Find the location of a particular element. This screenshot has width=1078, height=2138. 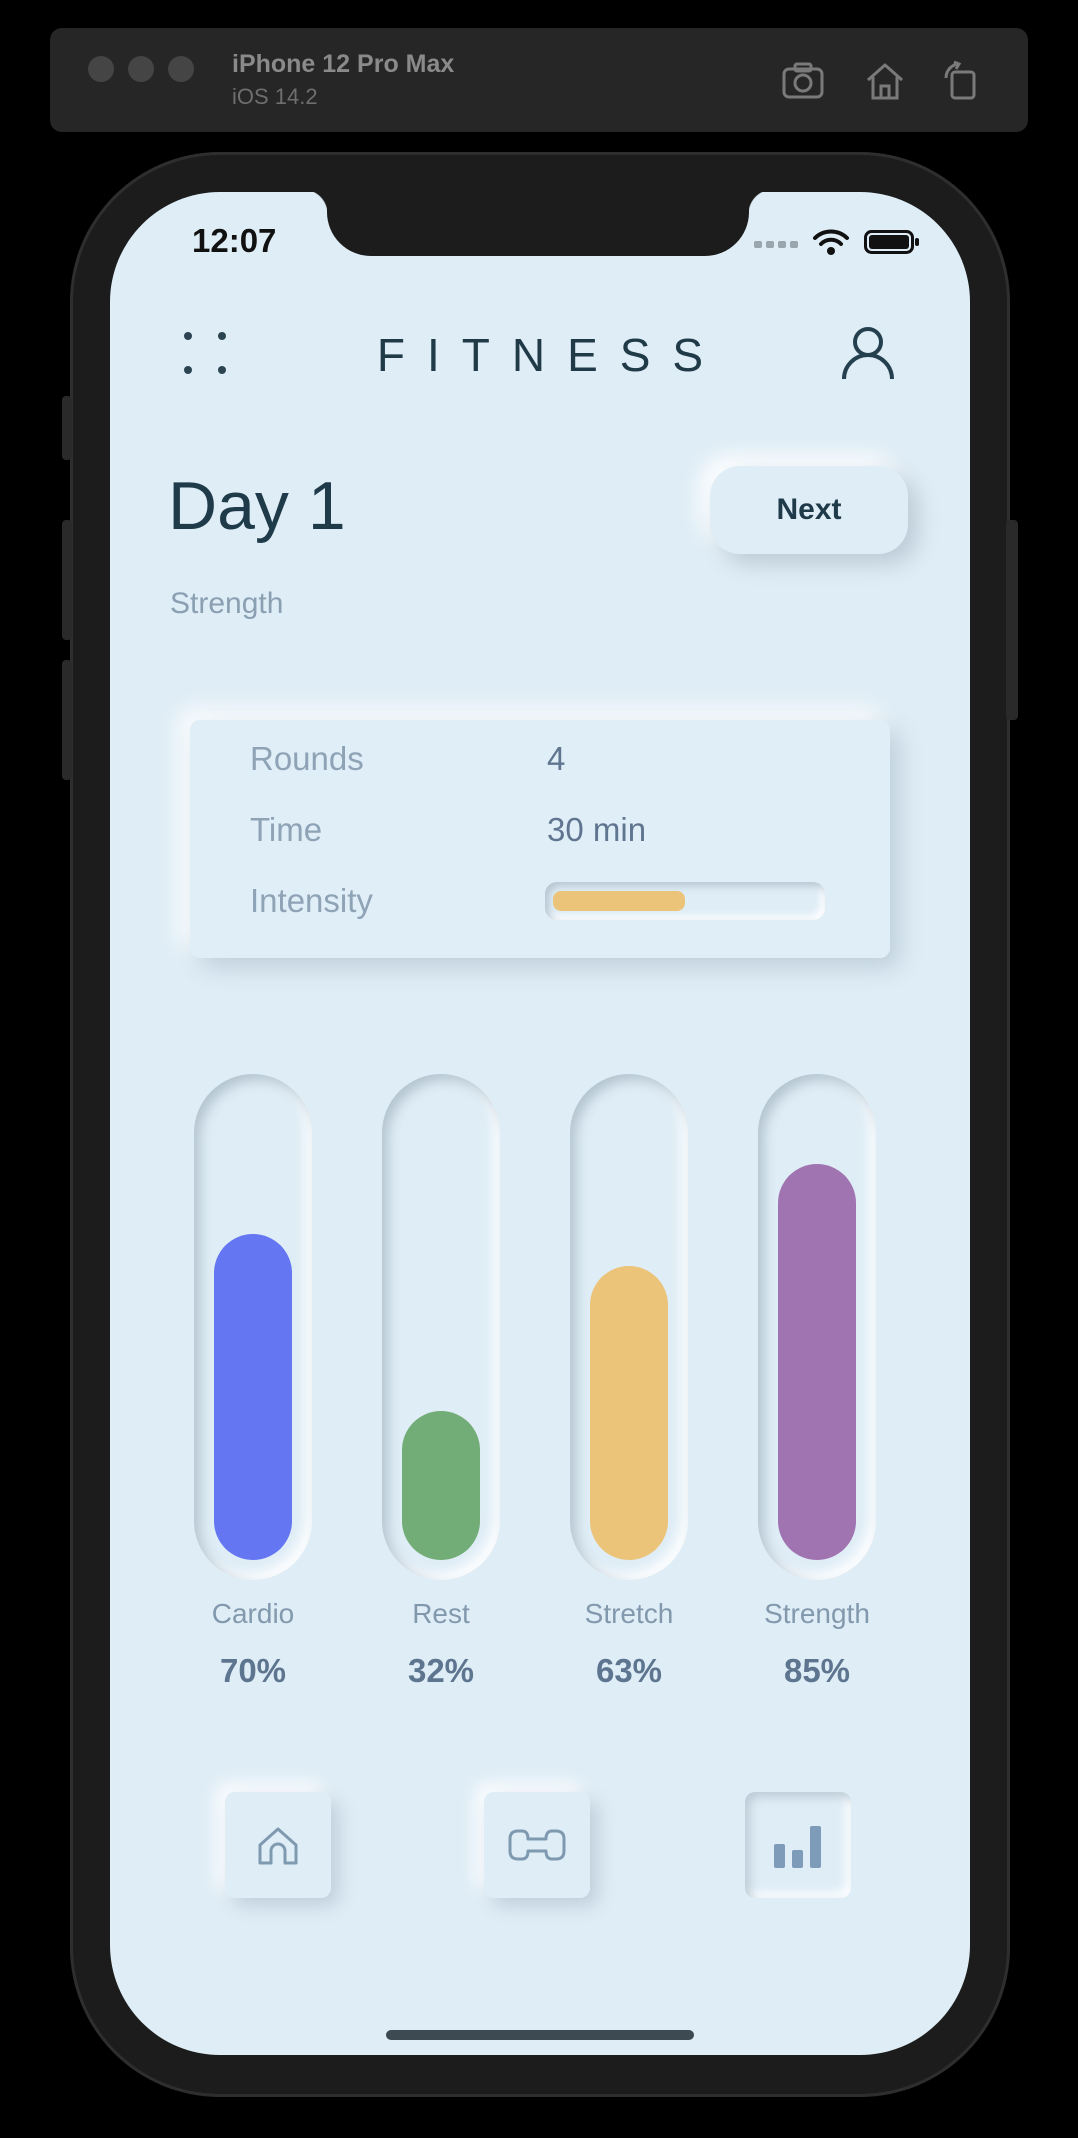

home-indicator is located at coordinates (540, 2035).